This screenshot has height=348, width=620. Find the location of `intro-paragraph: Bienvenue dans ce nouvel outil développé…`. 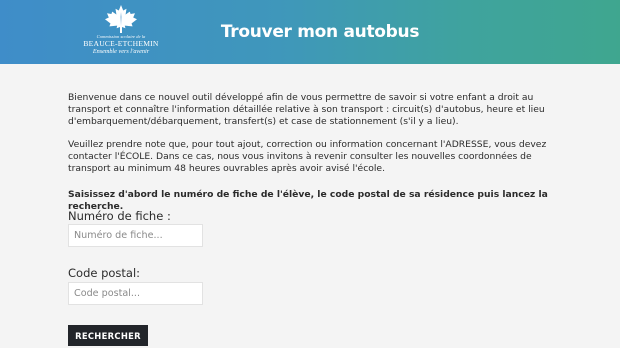

intro-paragraph: Bienvenue dans ce nouvel outil développé… is located at coordinates (306, 110).